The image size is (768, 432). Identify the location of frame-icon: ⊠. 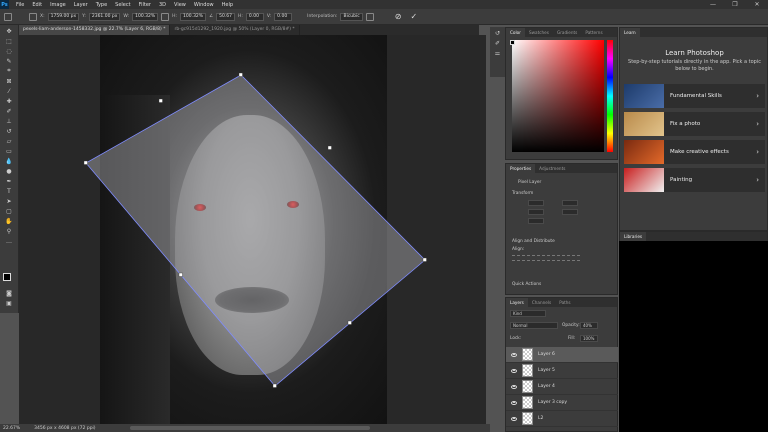
(9, 81).